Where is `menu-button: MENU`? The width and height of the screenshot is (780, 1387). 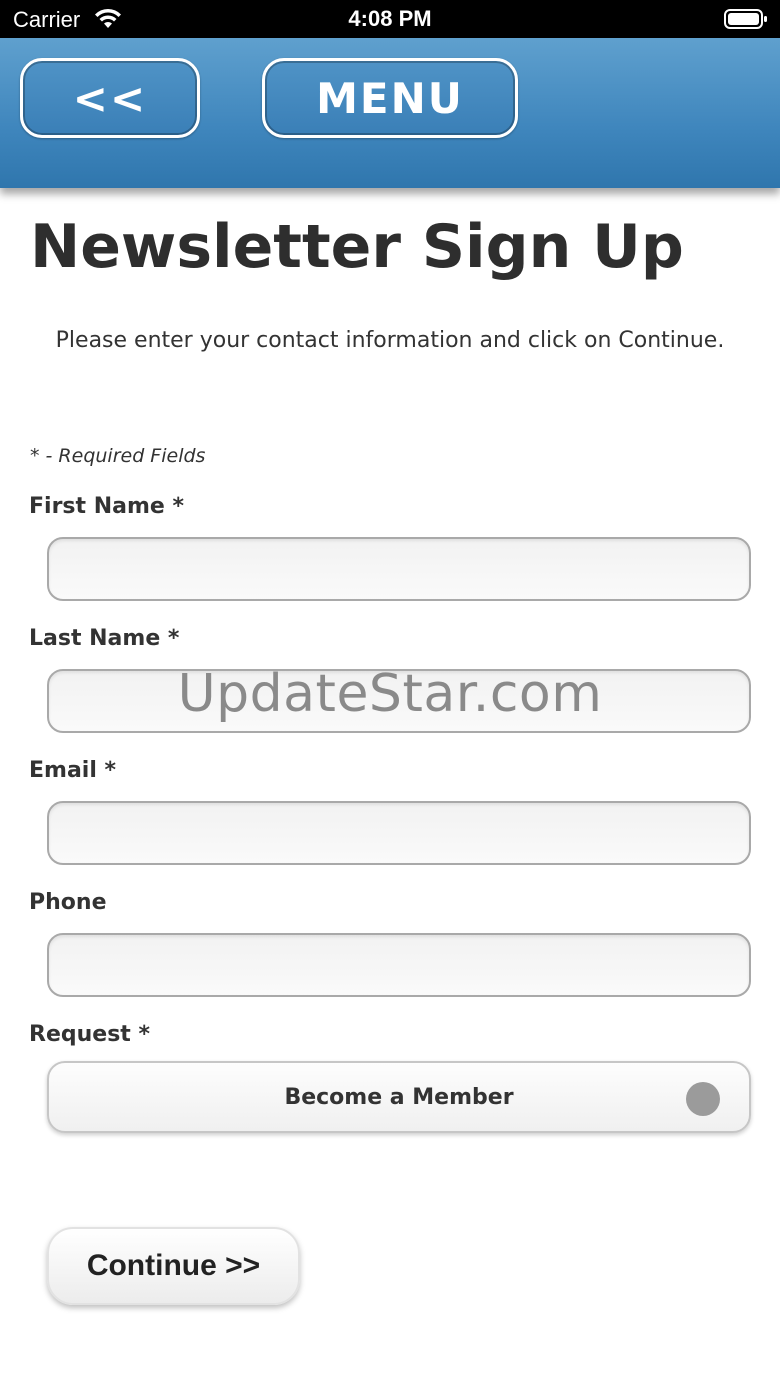
menu-button: MENU is located at coordinates (390, 98).